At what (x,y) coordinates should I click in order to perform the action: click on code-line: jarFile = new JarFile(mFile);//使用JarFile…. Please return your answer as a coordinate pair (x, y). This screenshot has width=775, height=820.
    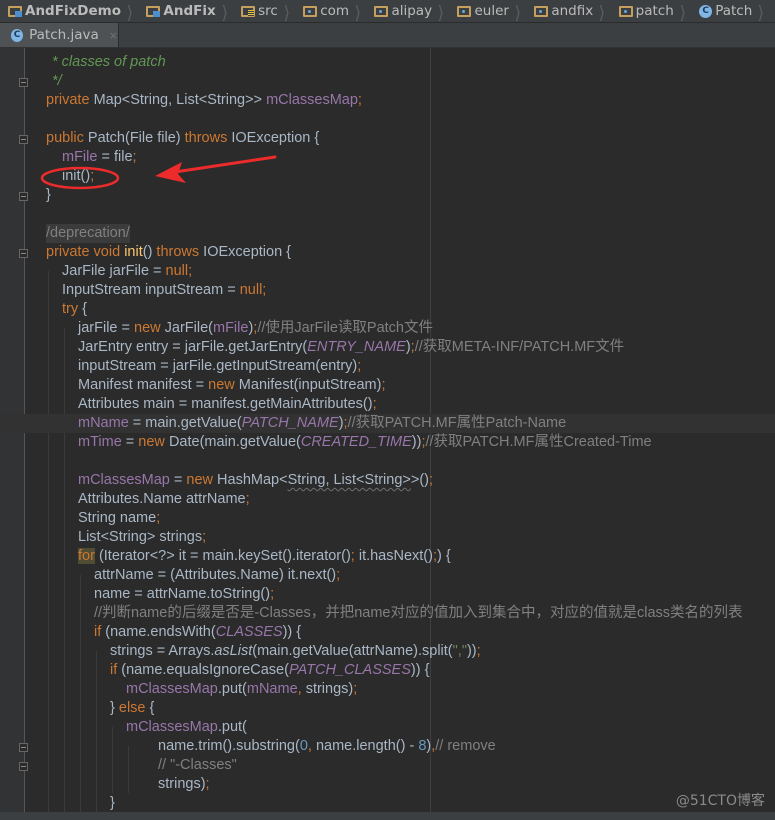
    Looking at the image, I should click on (255, 328).